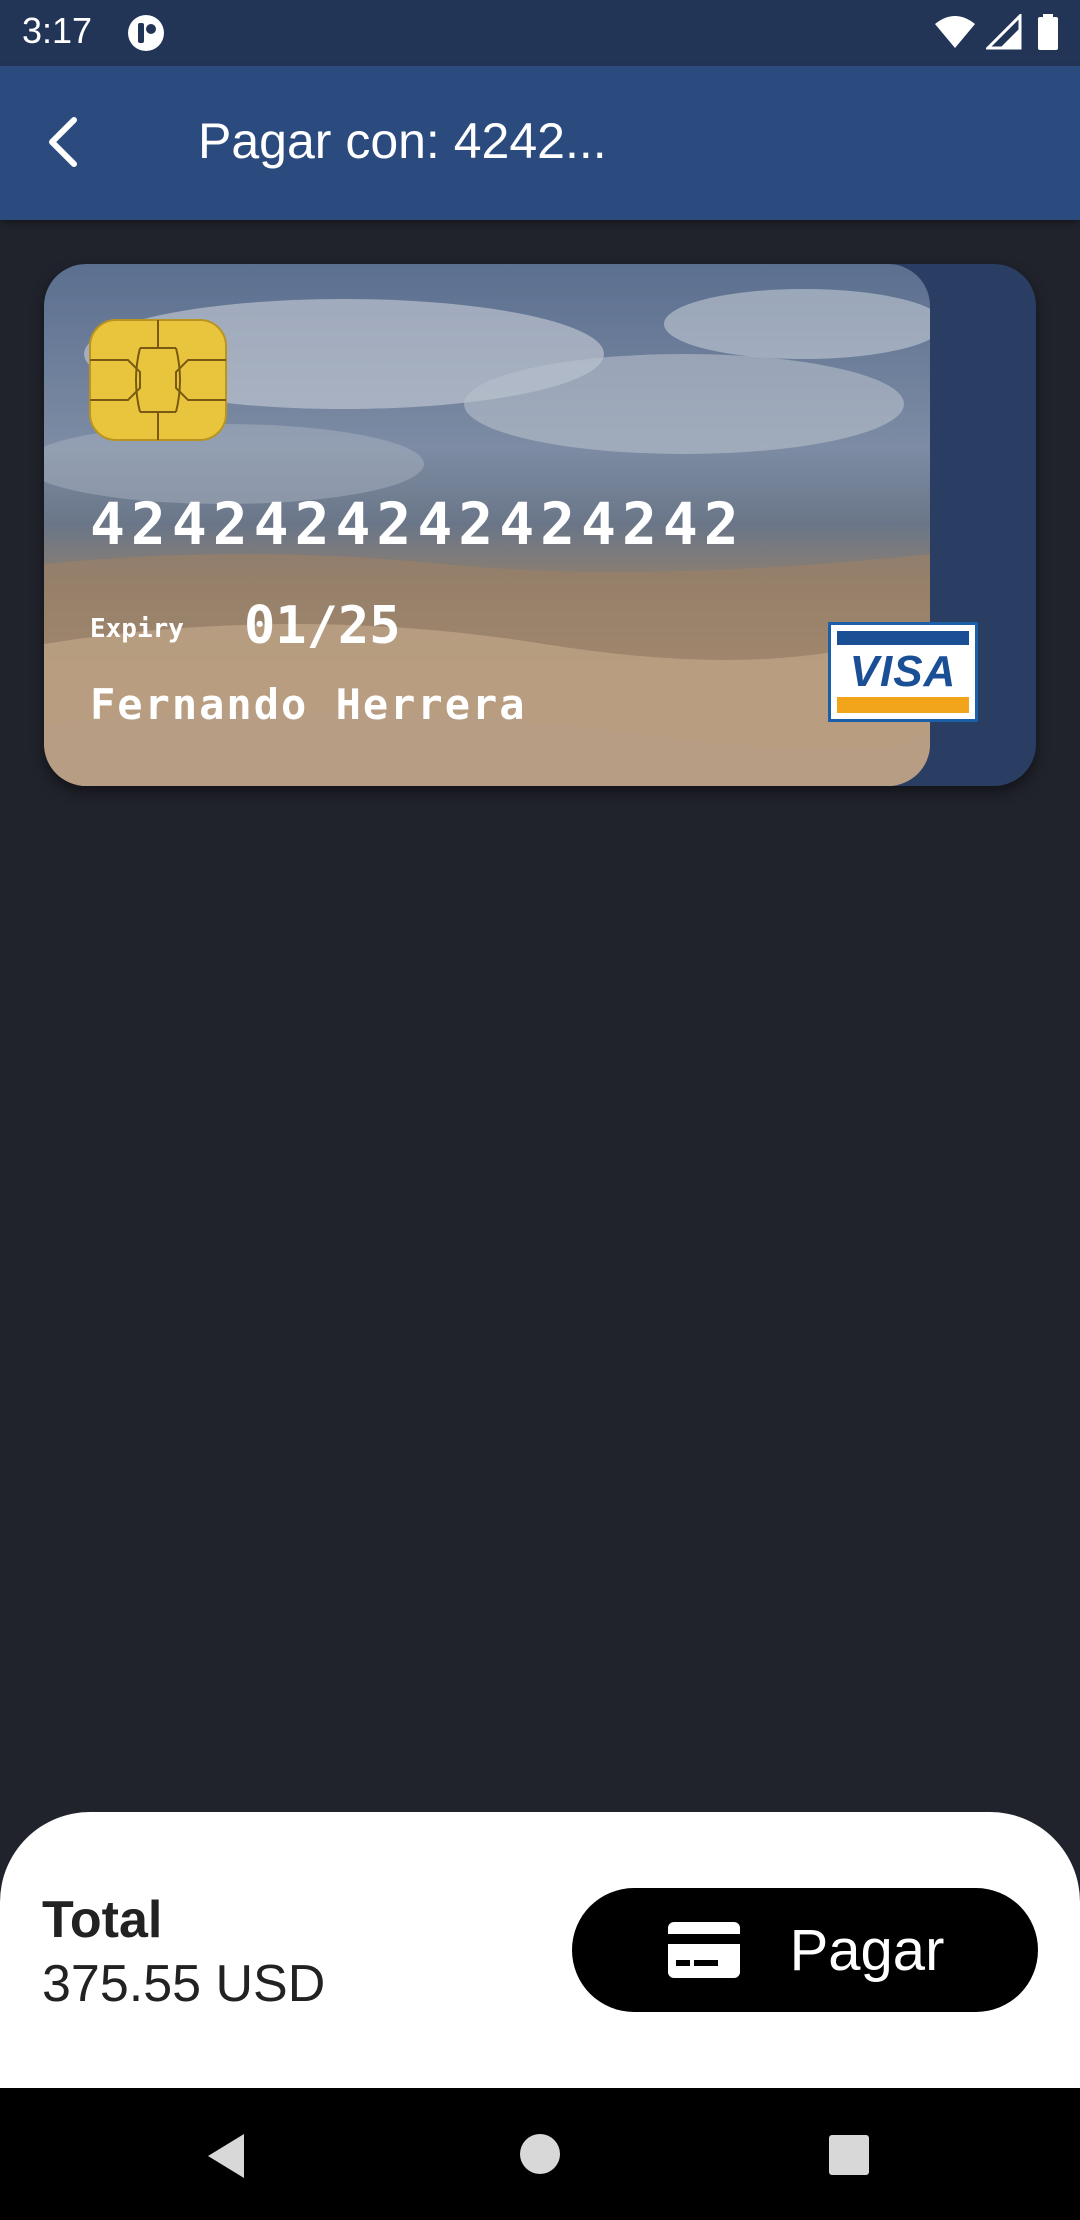 The image size is (1080, 2220). What do you see at coordinates (146, 35) in the screenshot?
I see `app-notification-icon` at bounding box center [146, 35].